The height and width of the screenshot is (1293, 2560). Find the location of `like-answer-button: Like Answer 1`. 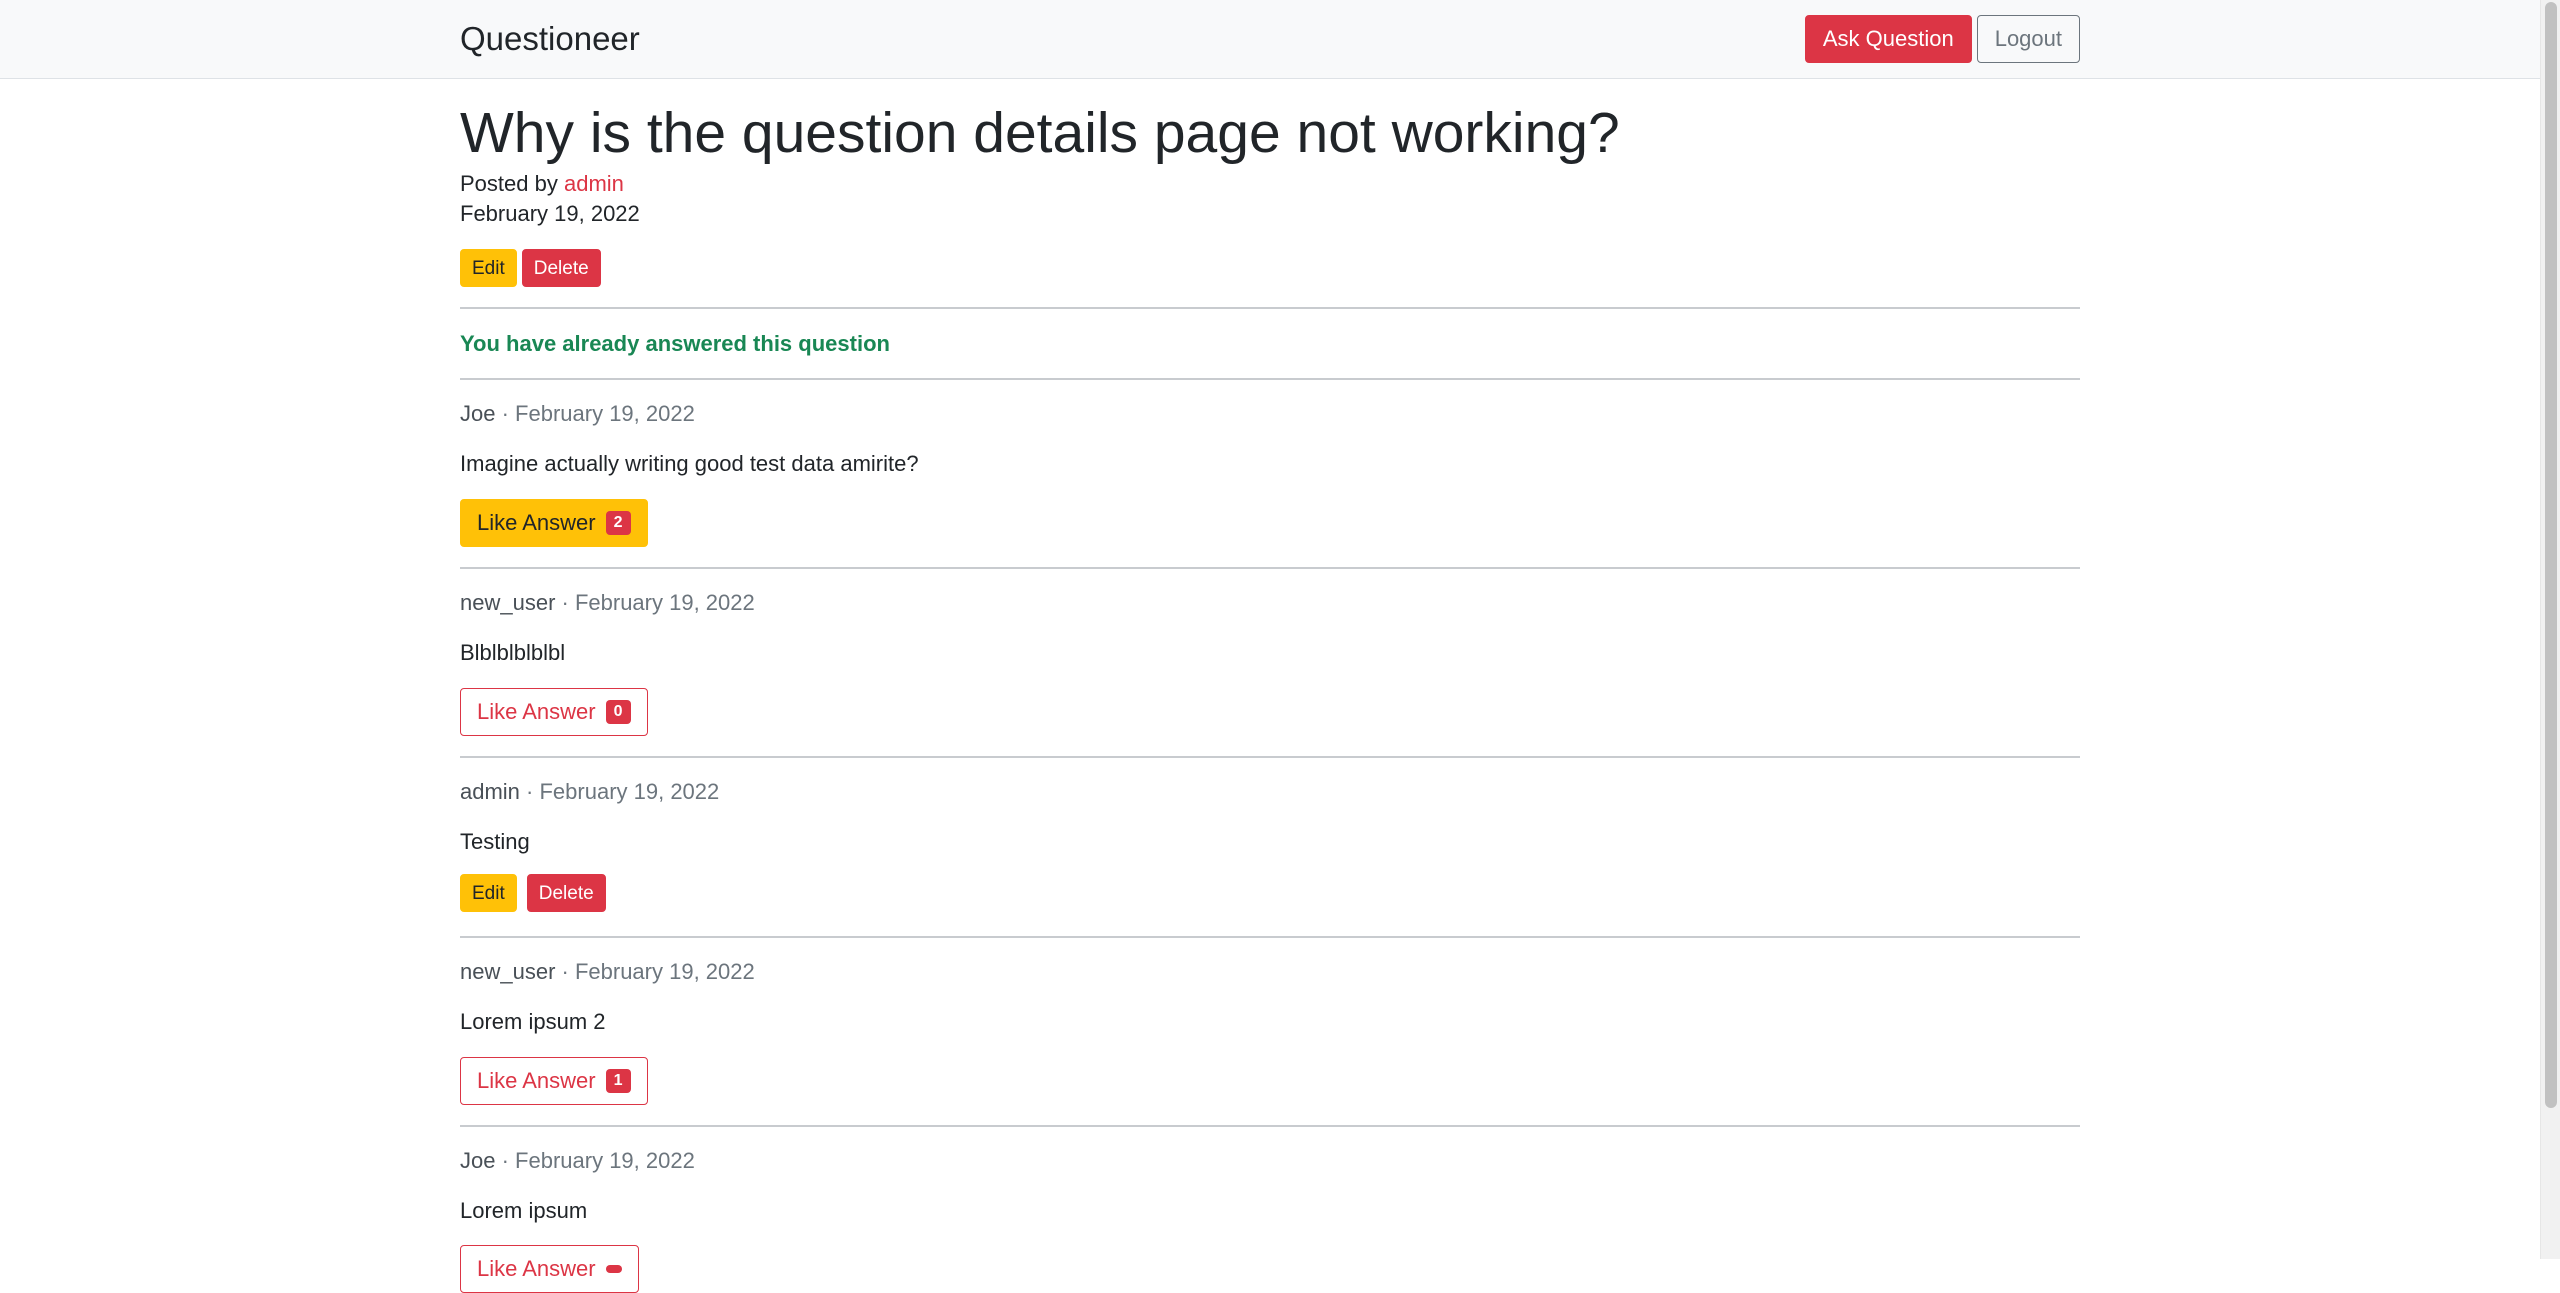

like-answer-button: Like Answer 1 is located at coordinates (554, 1081).